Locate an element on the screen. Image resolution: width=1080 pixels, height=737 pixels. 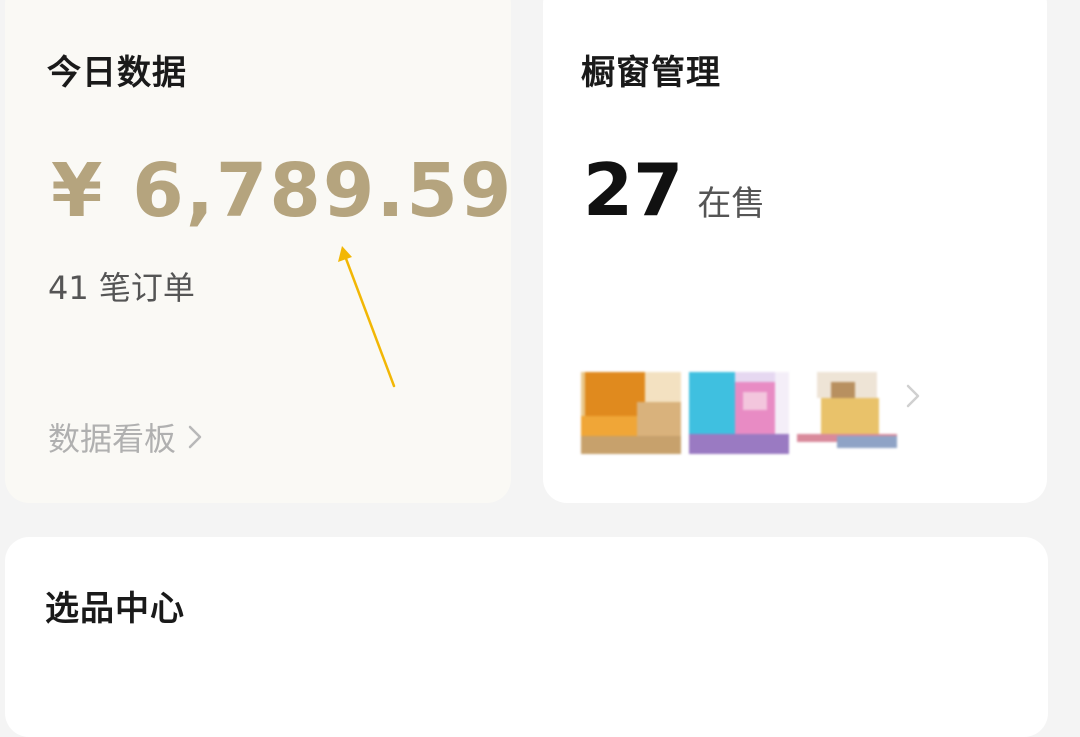
on-sale-label: 在售 is located at coordinates (731, 204).